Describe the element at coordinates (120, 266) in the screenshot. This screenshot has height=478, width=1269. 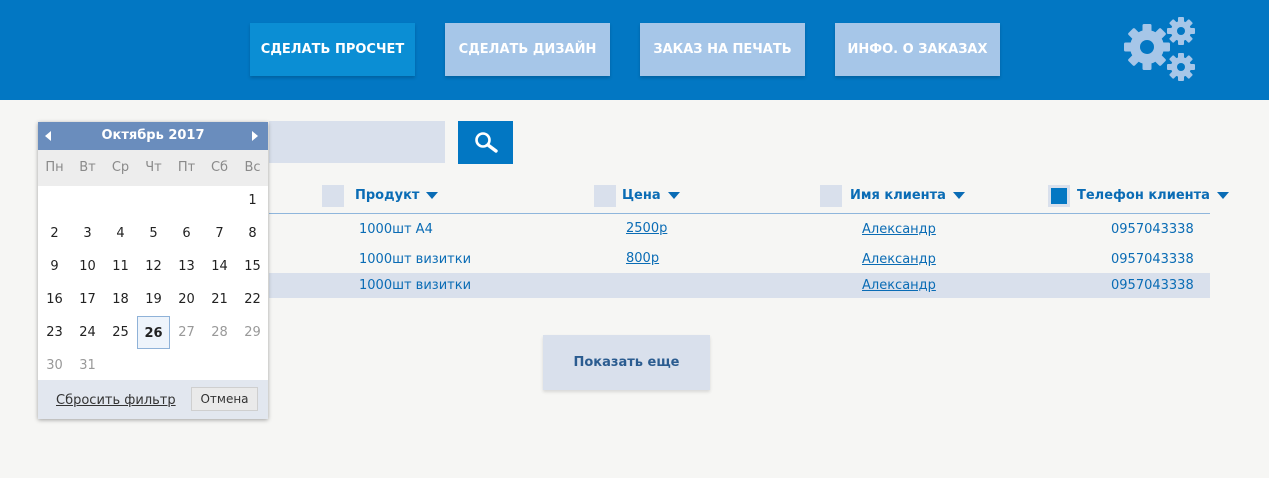
I see `calendar-day: 11` at that location.